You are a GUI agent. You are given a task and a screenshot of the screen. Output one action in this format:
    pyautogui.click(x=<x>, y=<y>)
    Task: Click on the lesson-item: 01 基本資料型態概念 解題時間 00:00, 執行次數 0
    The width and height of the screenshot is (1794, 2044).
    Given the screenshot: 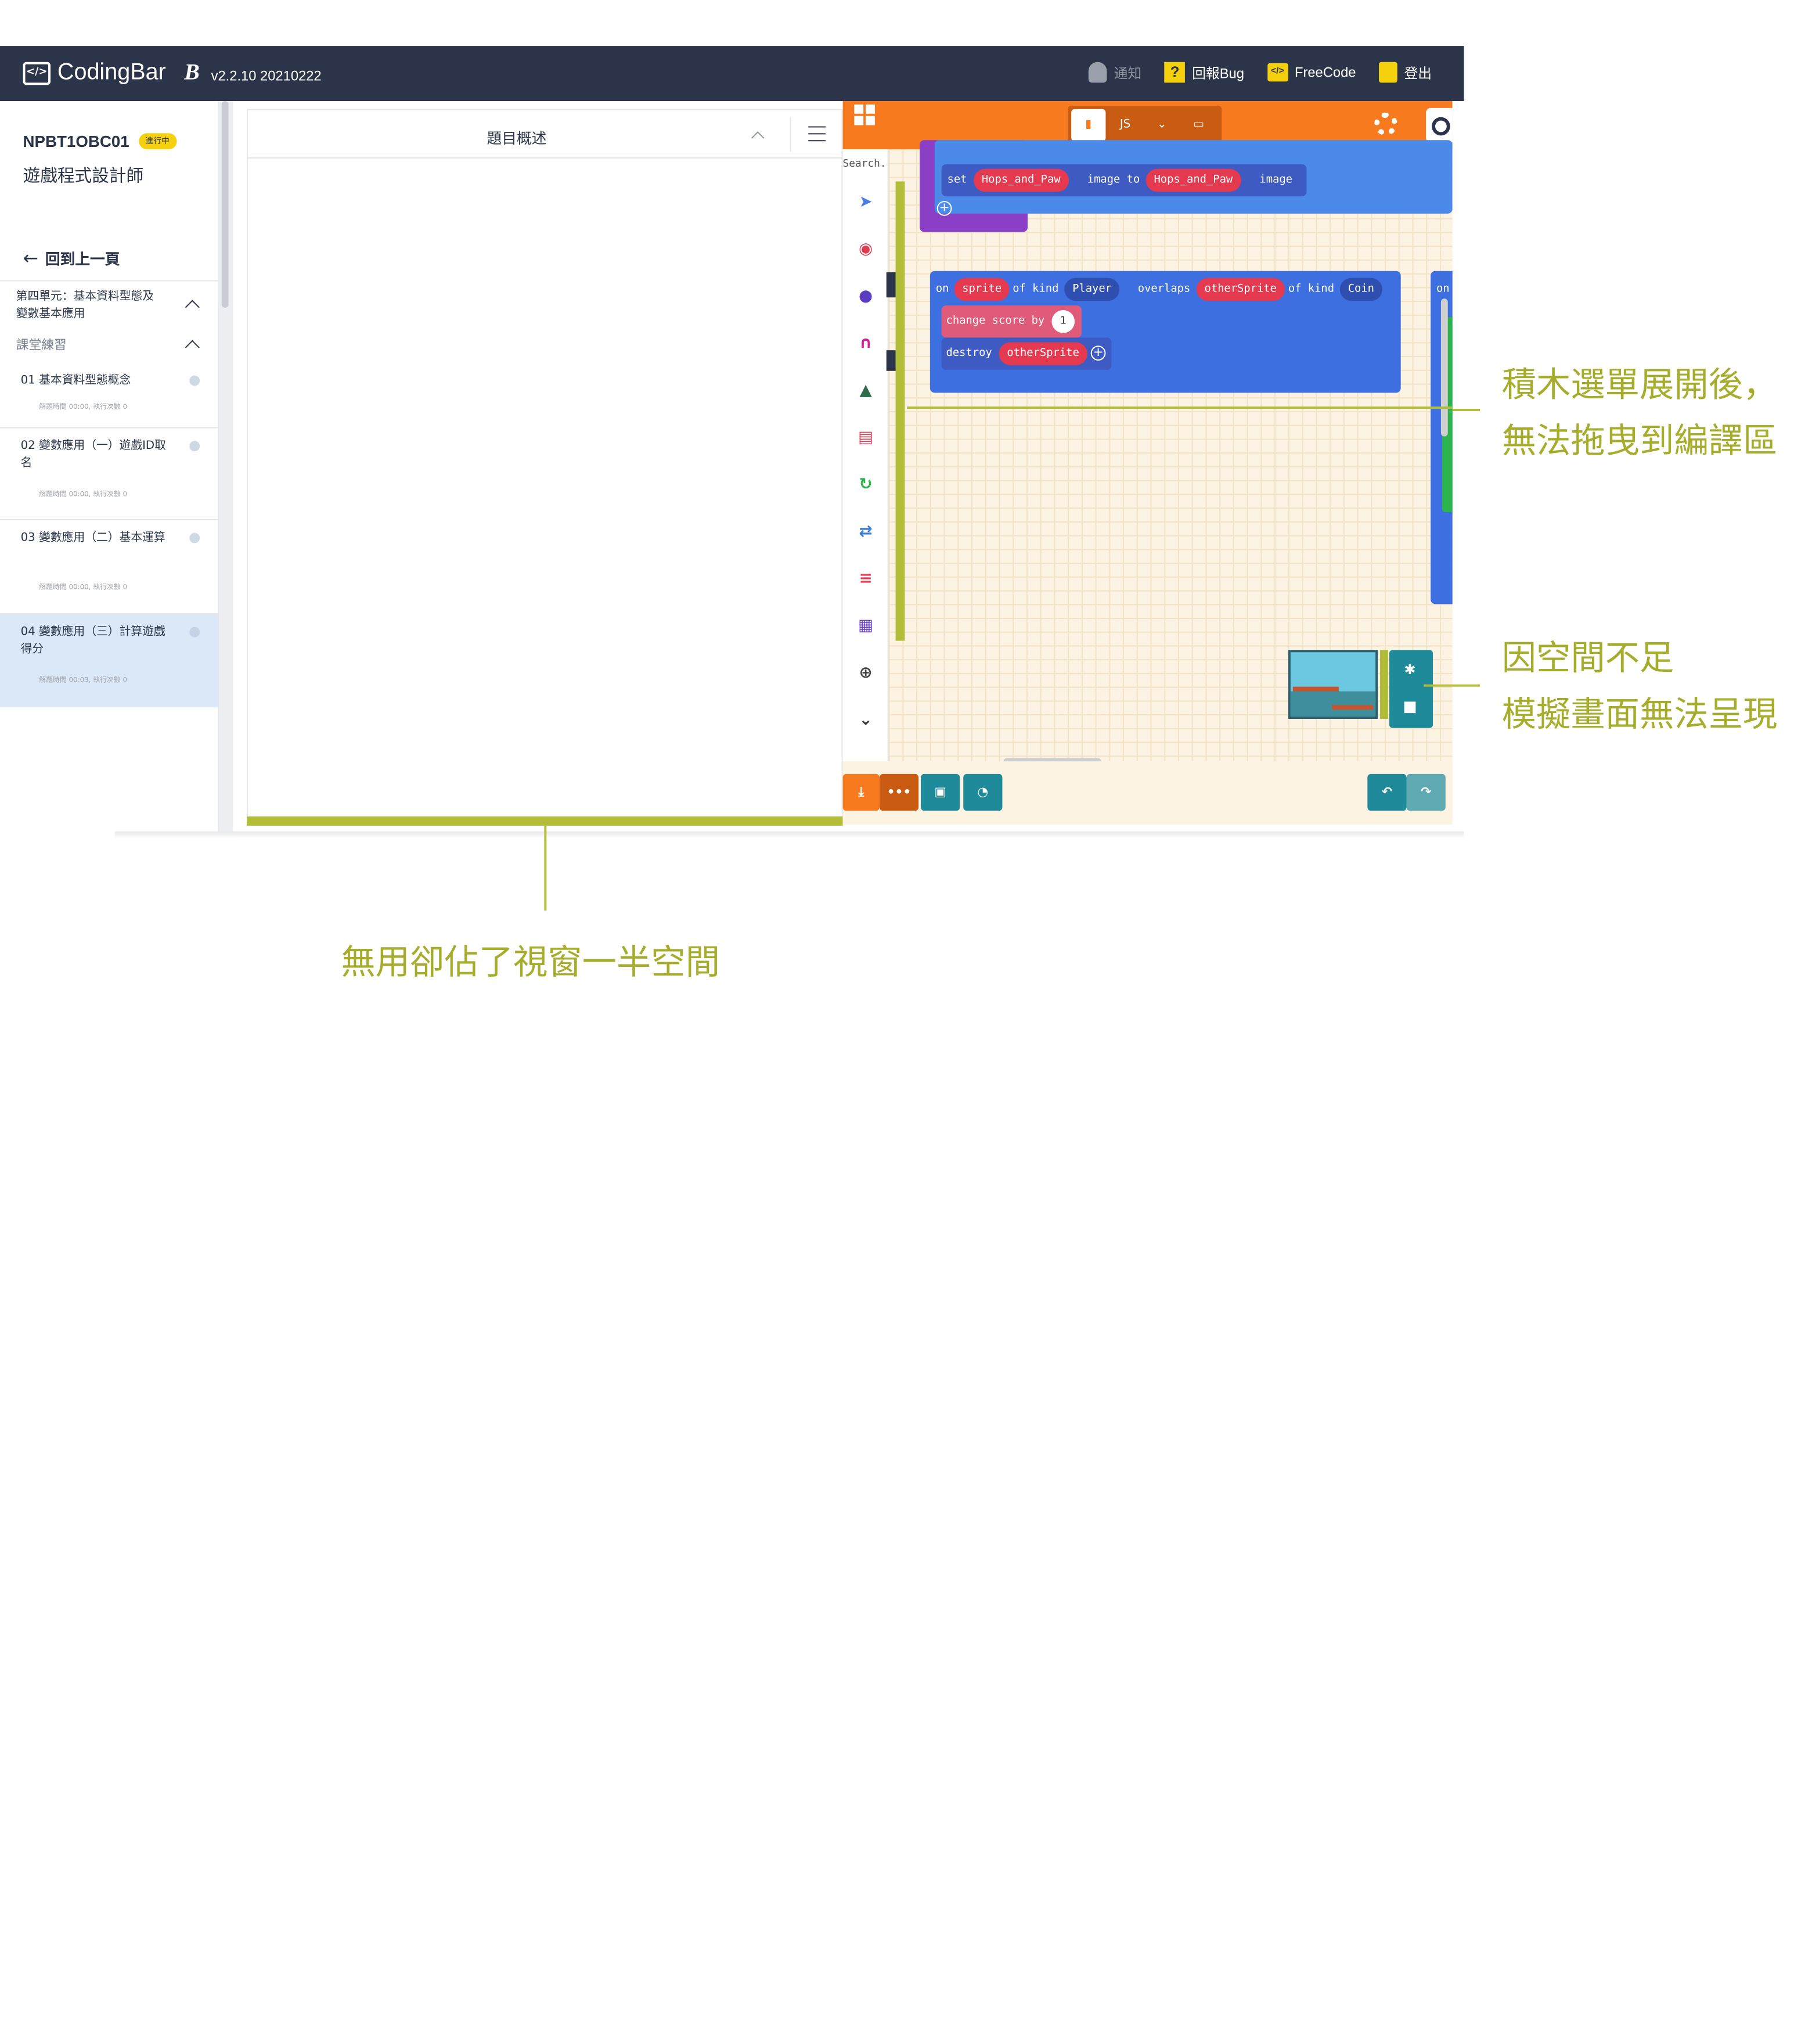 What is the action you would take?
    pyautogui.click(x=109, y=395)
    